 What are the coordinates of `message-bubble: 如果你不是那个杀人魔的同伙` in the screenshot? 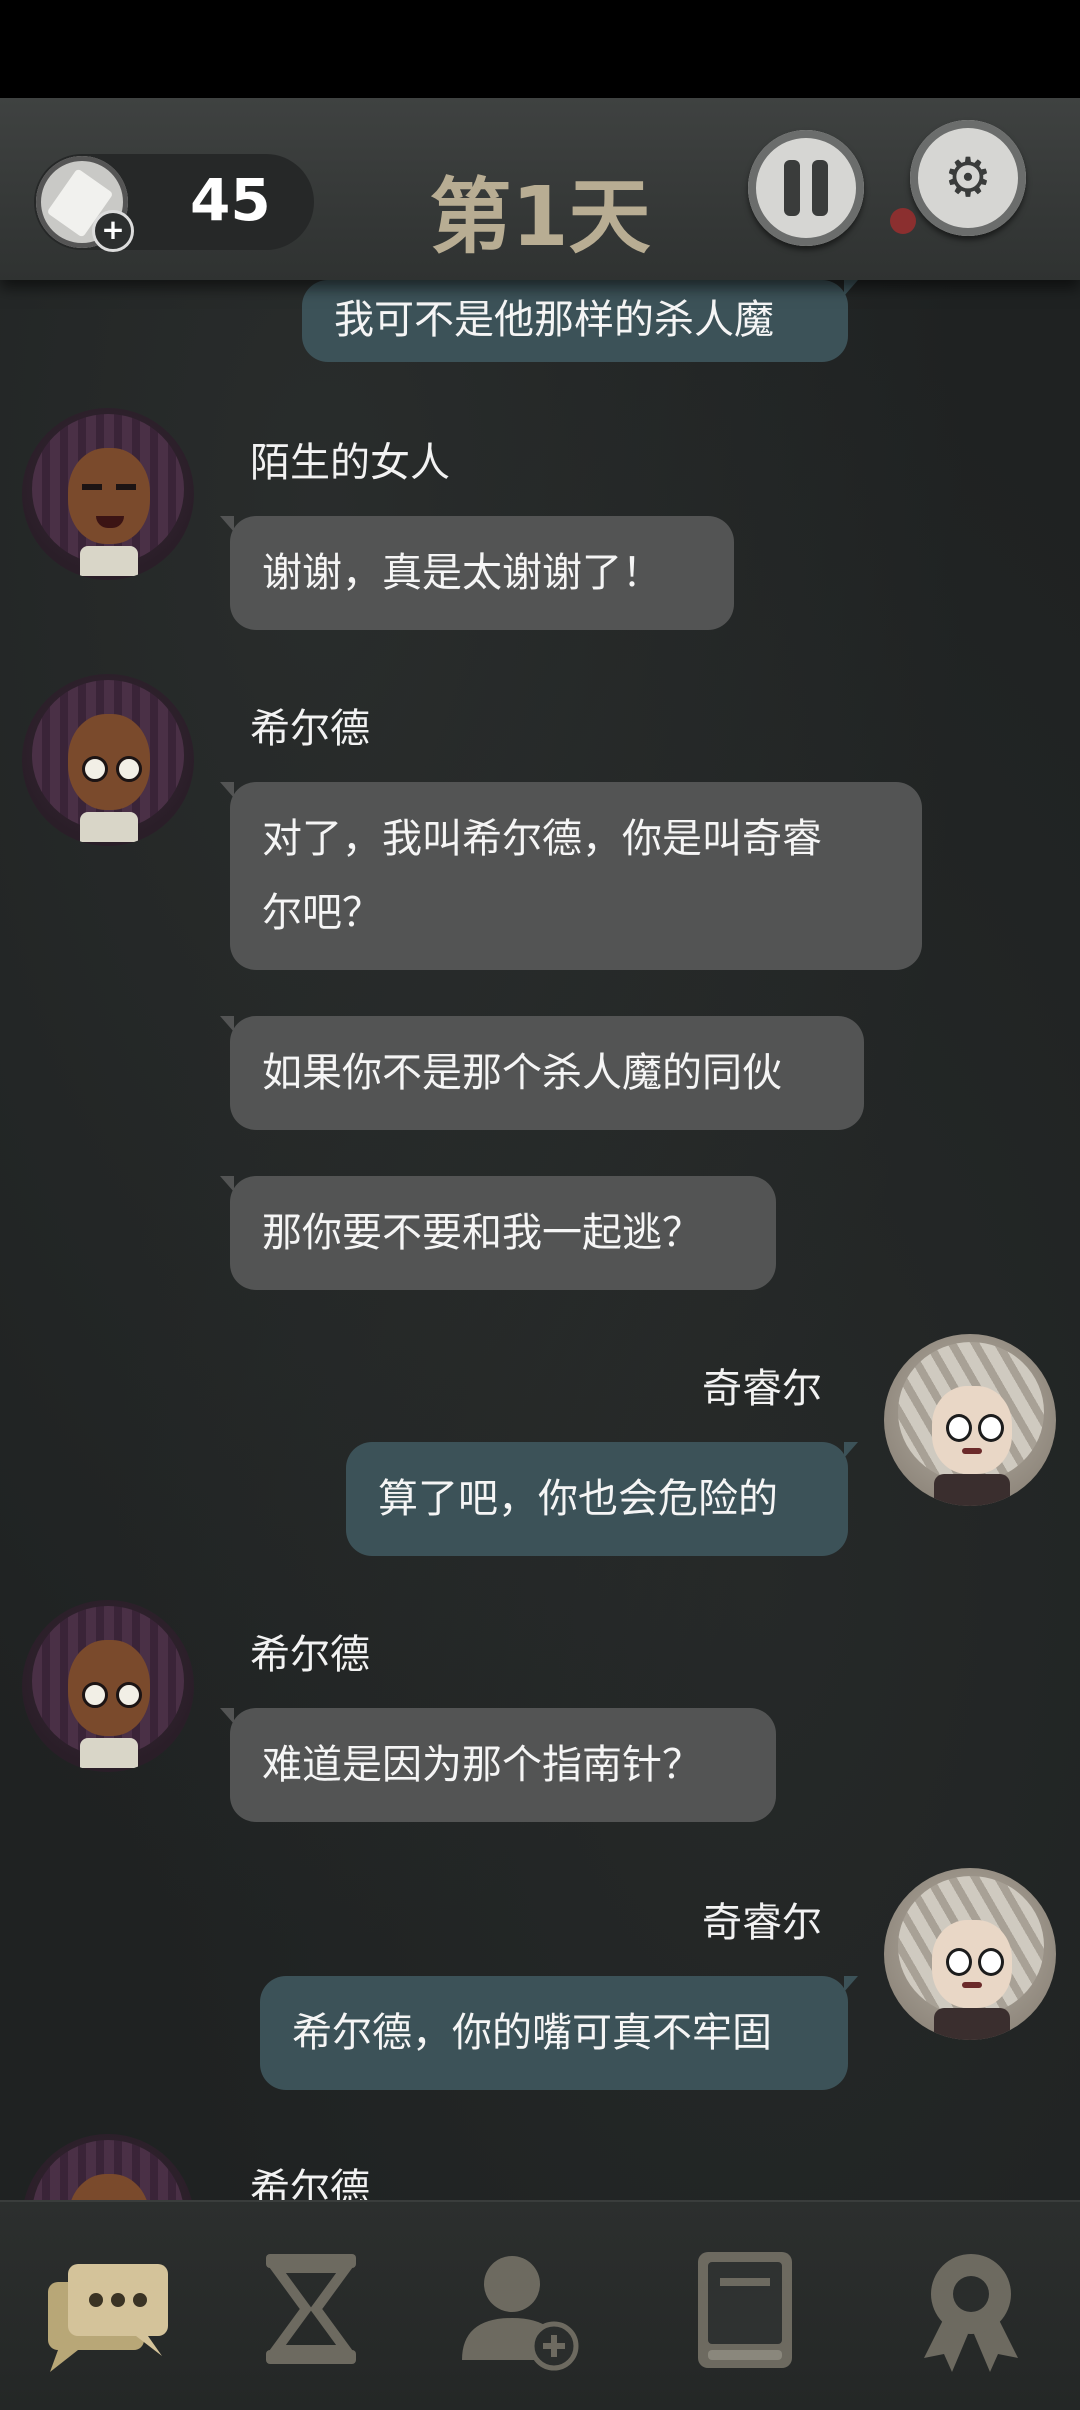 It's located at (542, 1073).